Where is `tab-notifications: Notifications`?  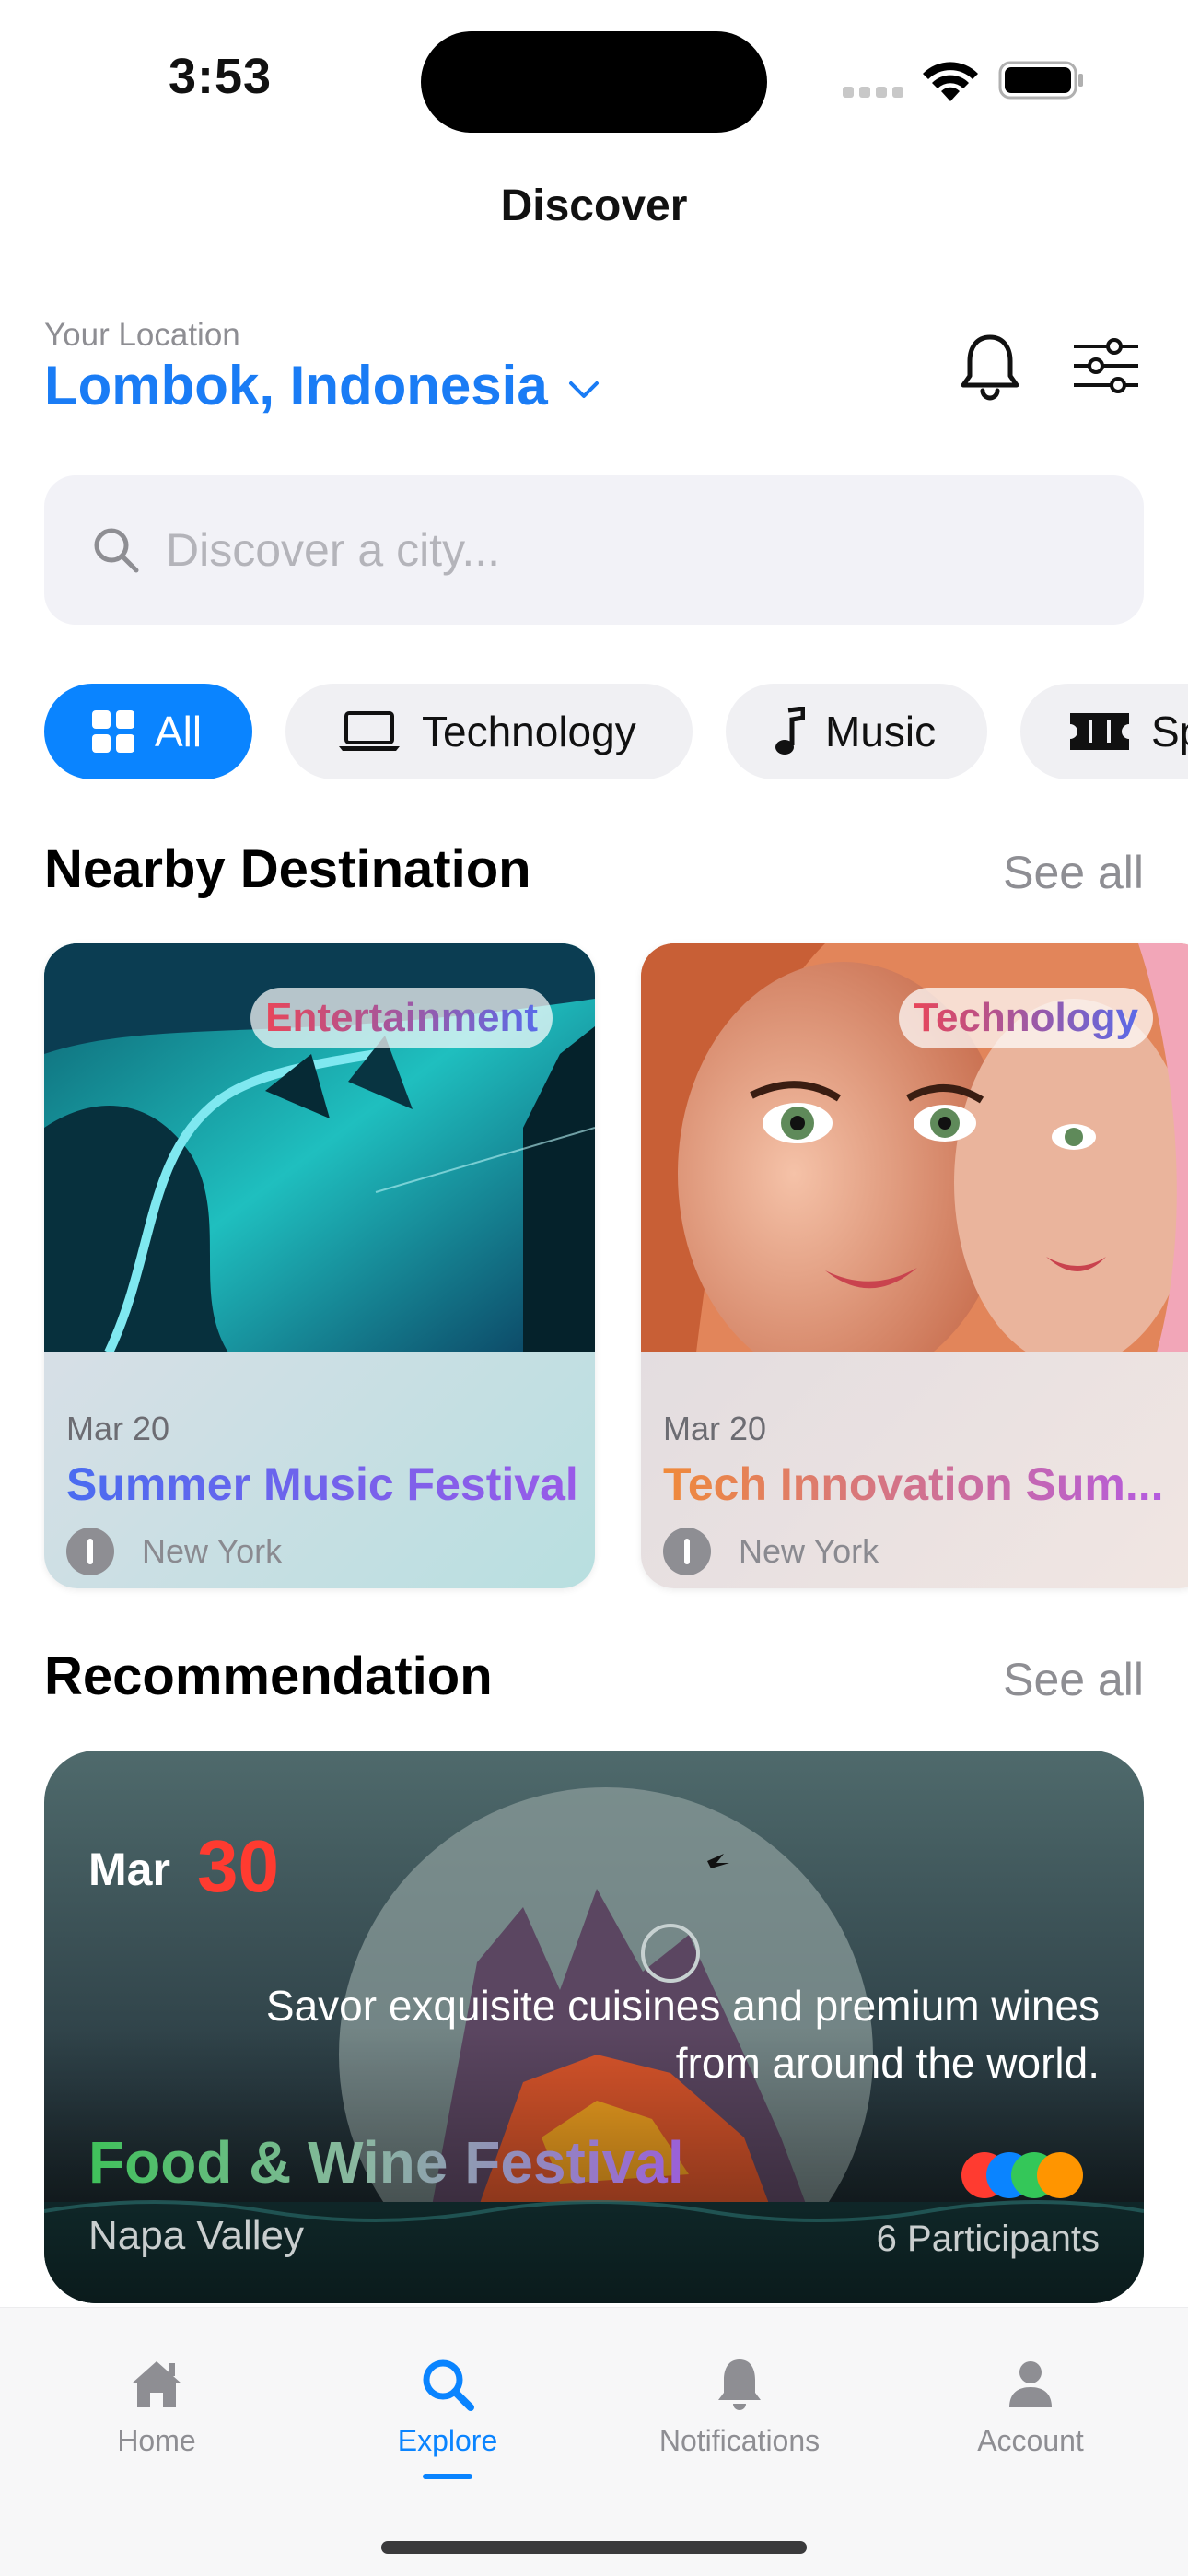
tab-notifications: Notifications is located at coordinates (739, 2406).